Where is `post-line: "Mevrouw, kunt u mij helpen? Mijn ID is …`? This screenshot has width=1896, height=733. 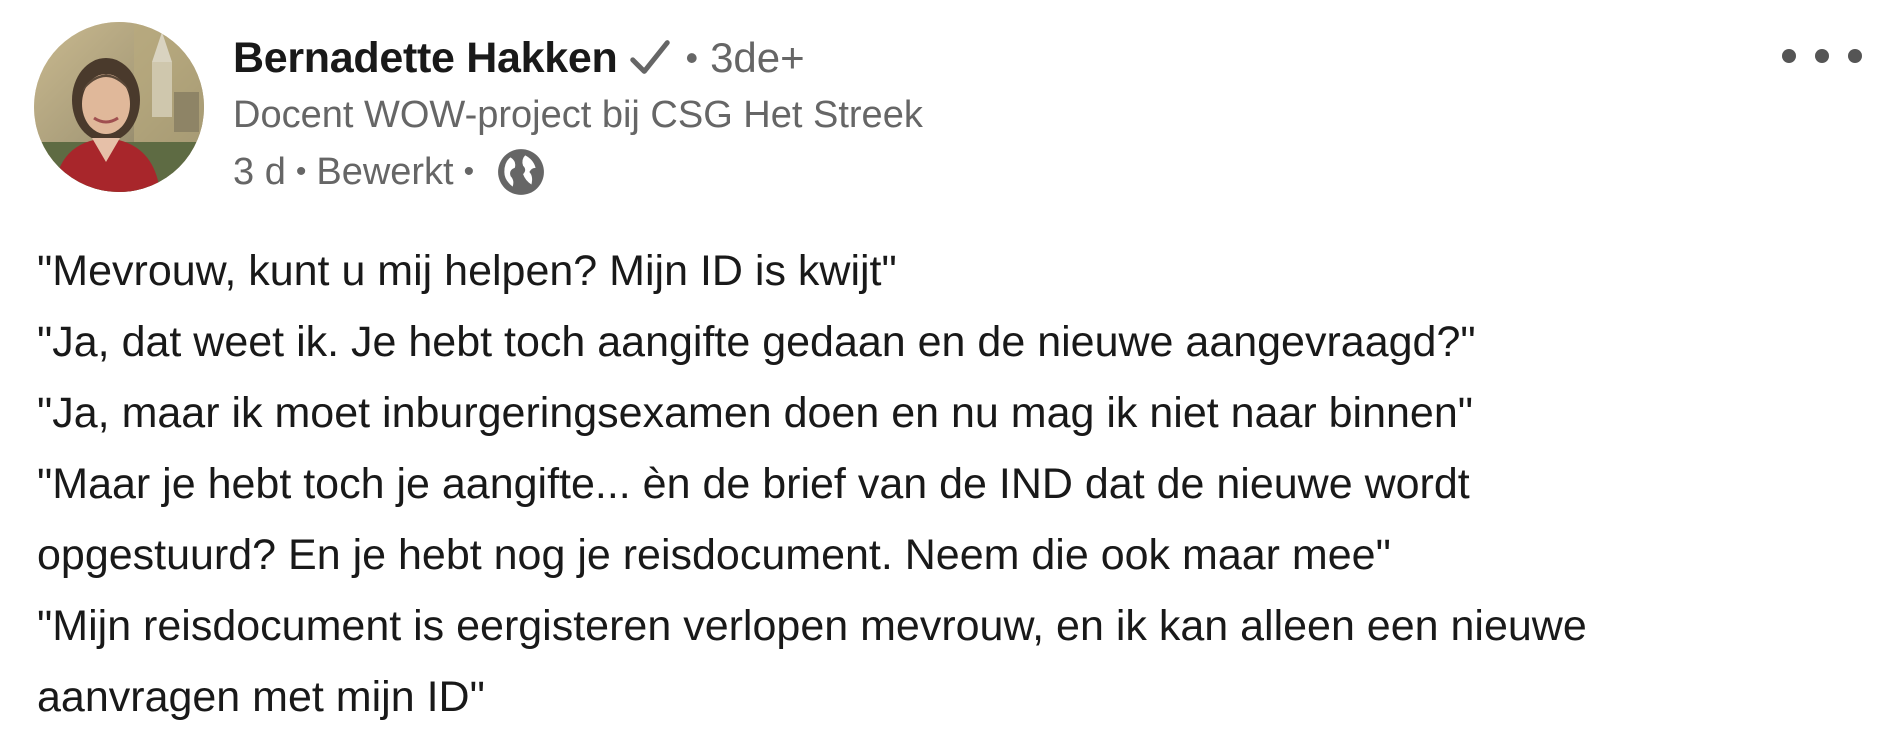 post-line: "Mevrouw, kunt u mij helpen? Mijn ID is … is located at coordinates (467, 271).